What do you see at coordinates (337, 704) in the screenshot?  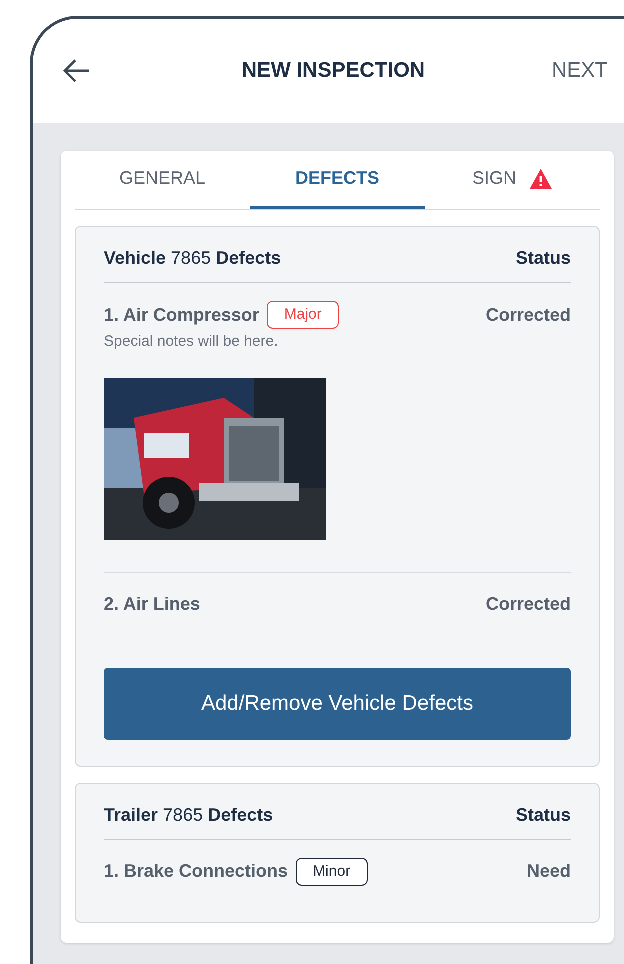 I see `add-remove-defects-button: Add/Remove Vehicle Defects` at bounding box center [337, 704].